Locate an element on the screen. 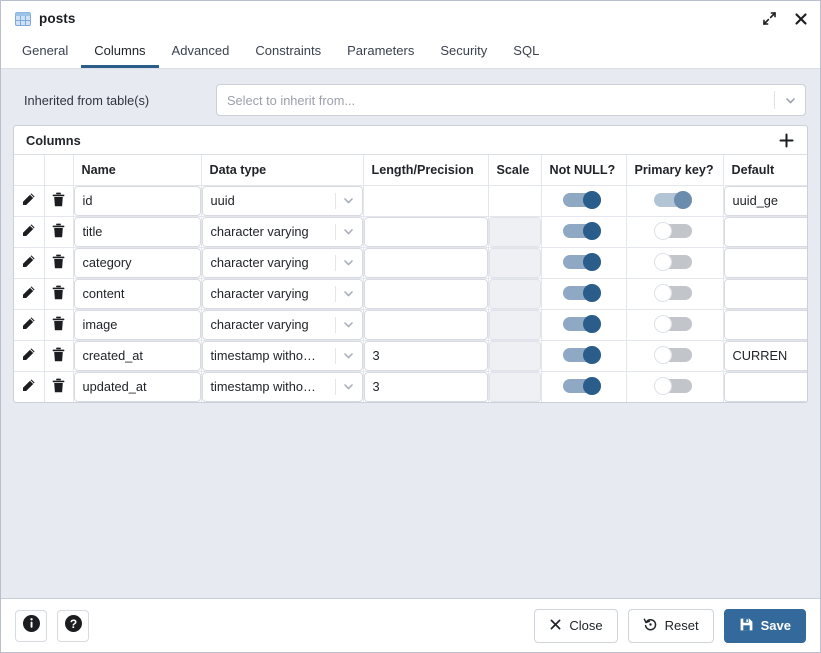  help-button: ? is located at coordinates (73, 625).